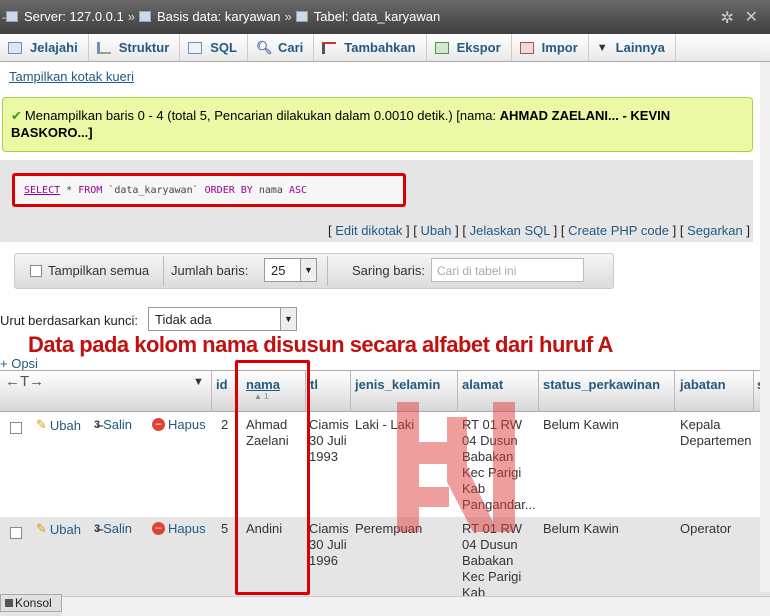 The height and width of the screenshot is (616, 770). Describe the element at coordinates (703, 384) in the screenshot. I see `column-header-jabatan: jabatan` at that location.